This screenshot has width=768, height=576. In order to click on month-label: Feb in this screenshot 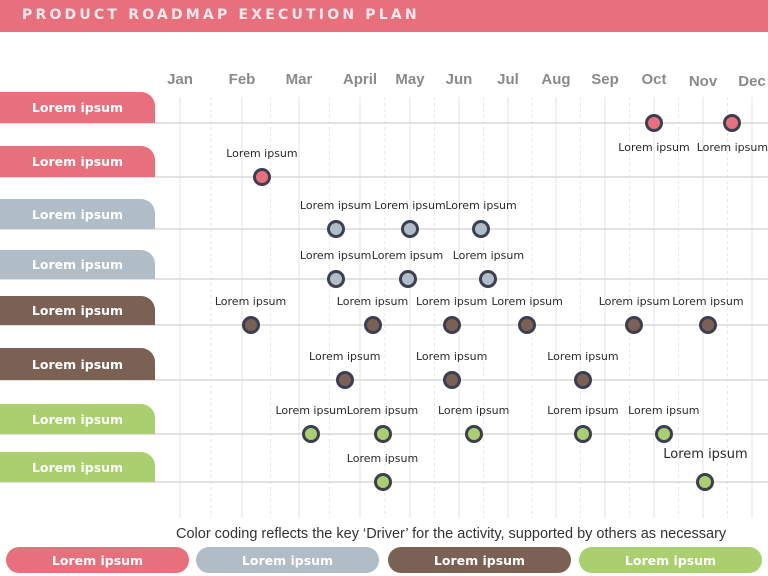, I will do `click(242, 79)`.